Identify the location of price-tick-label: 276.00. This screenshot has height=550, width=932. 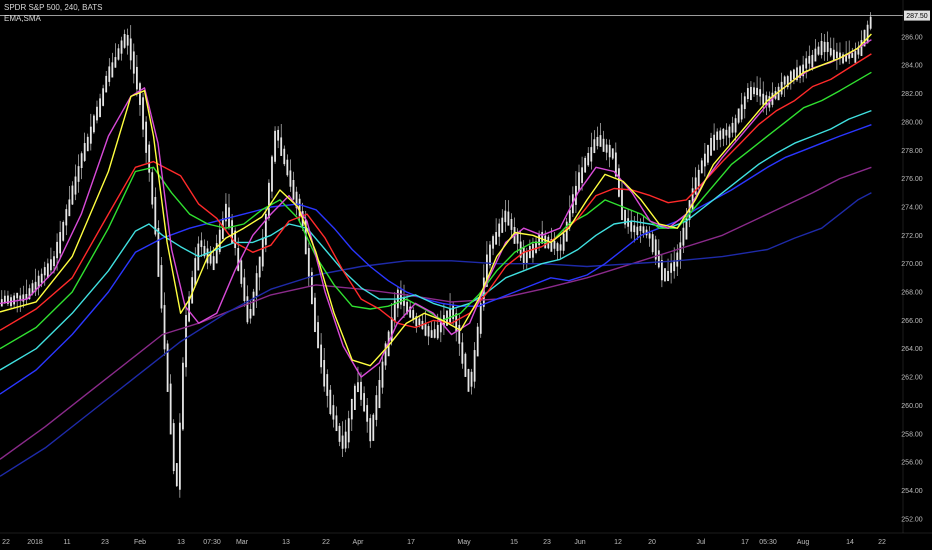
(912, 179).